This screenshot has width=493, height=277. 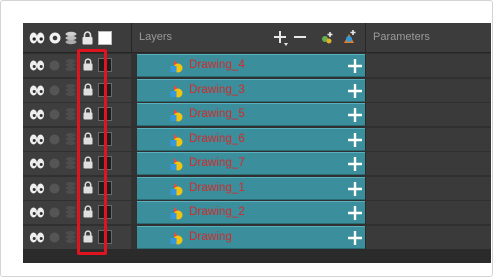 What do you see at coordinates (251, 237) in the screenshot?
I see `layer-name-cell: Drawing` at bounding box center [251, 237].